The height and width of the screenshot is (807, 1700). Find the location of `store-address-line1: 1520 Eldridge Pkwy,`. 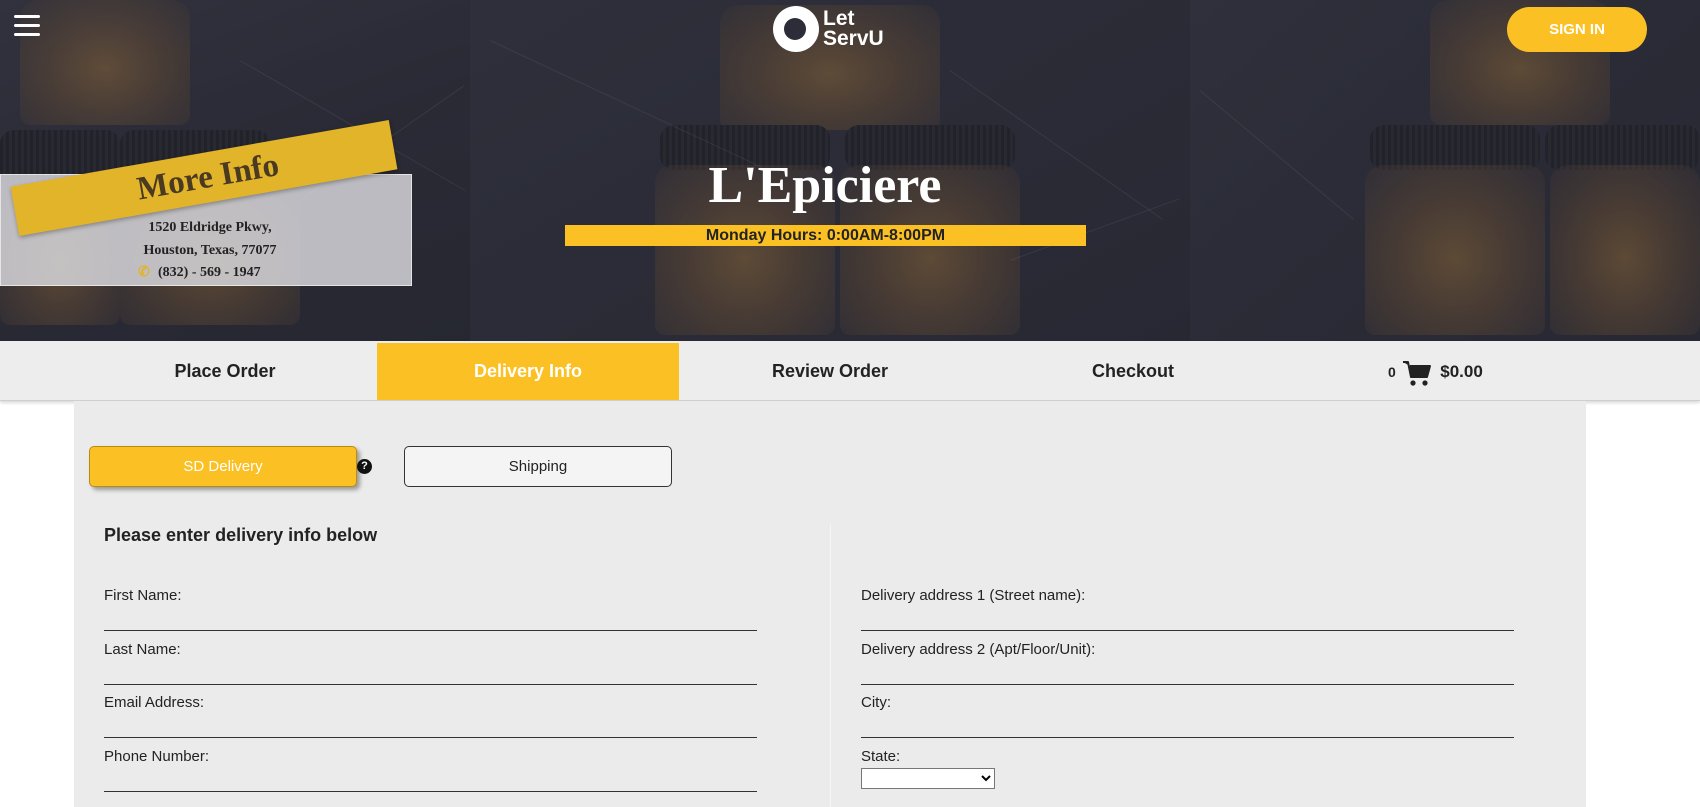

store-address-line1: 1520 Eldridge Pkwy, is located at coordinates (210, 227).